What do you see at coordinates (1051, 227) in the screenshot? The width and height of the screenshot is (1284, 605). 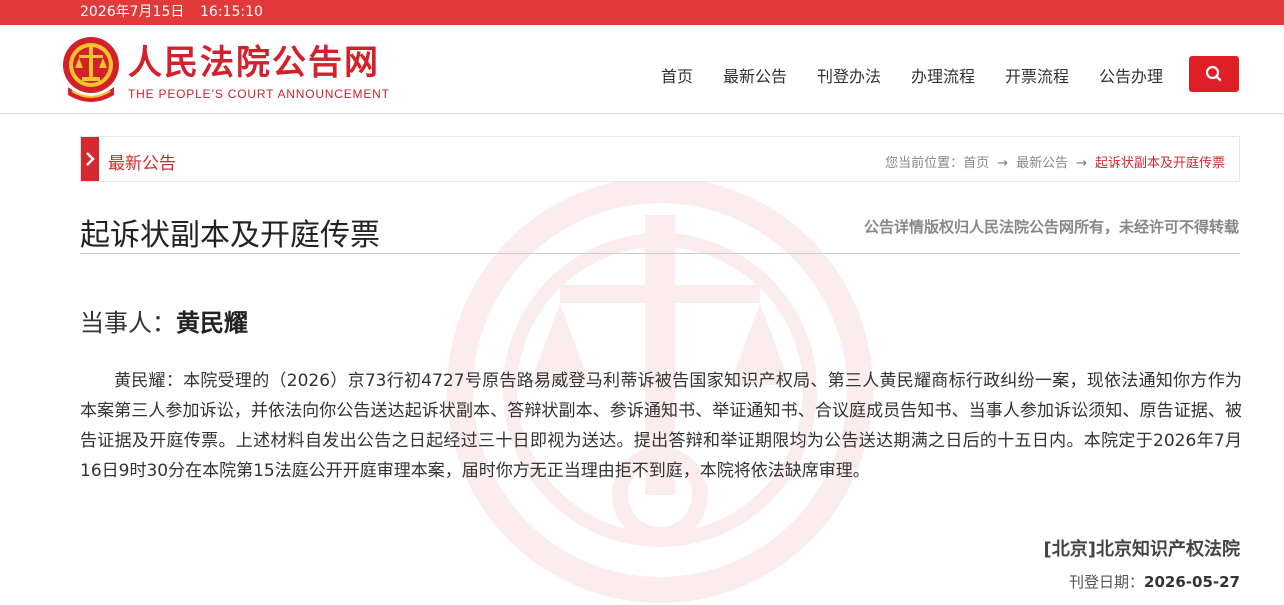 I see `copyright-notice: 公告详情版权归人民法院公告网所有，未经许可不得转载` at bounding box center [1051, 227].